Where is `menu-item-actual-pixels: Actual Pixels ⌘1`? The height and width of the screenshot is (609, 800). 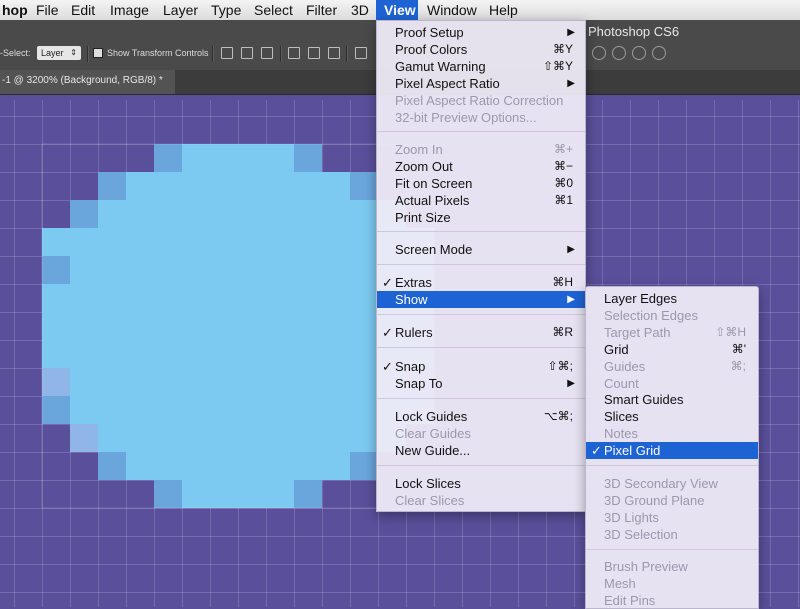 menu-item-actual-pixels: Actual Pixels ⌘1 is located at coordinates (481, 200).